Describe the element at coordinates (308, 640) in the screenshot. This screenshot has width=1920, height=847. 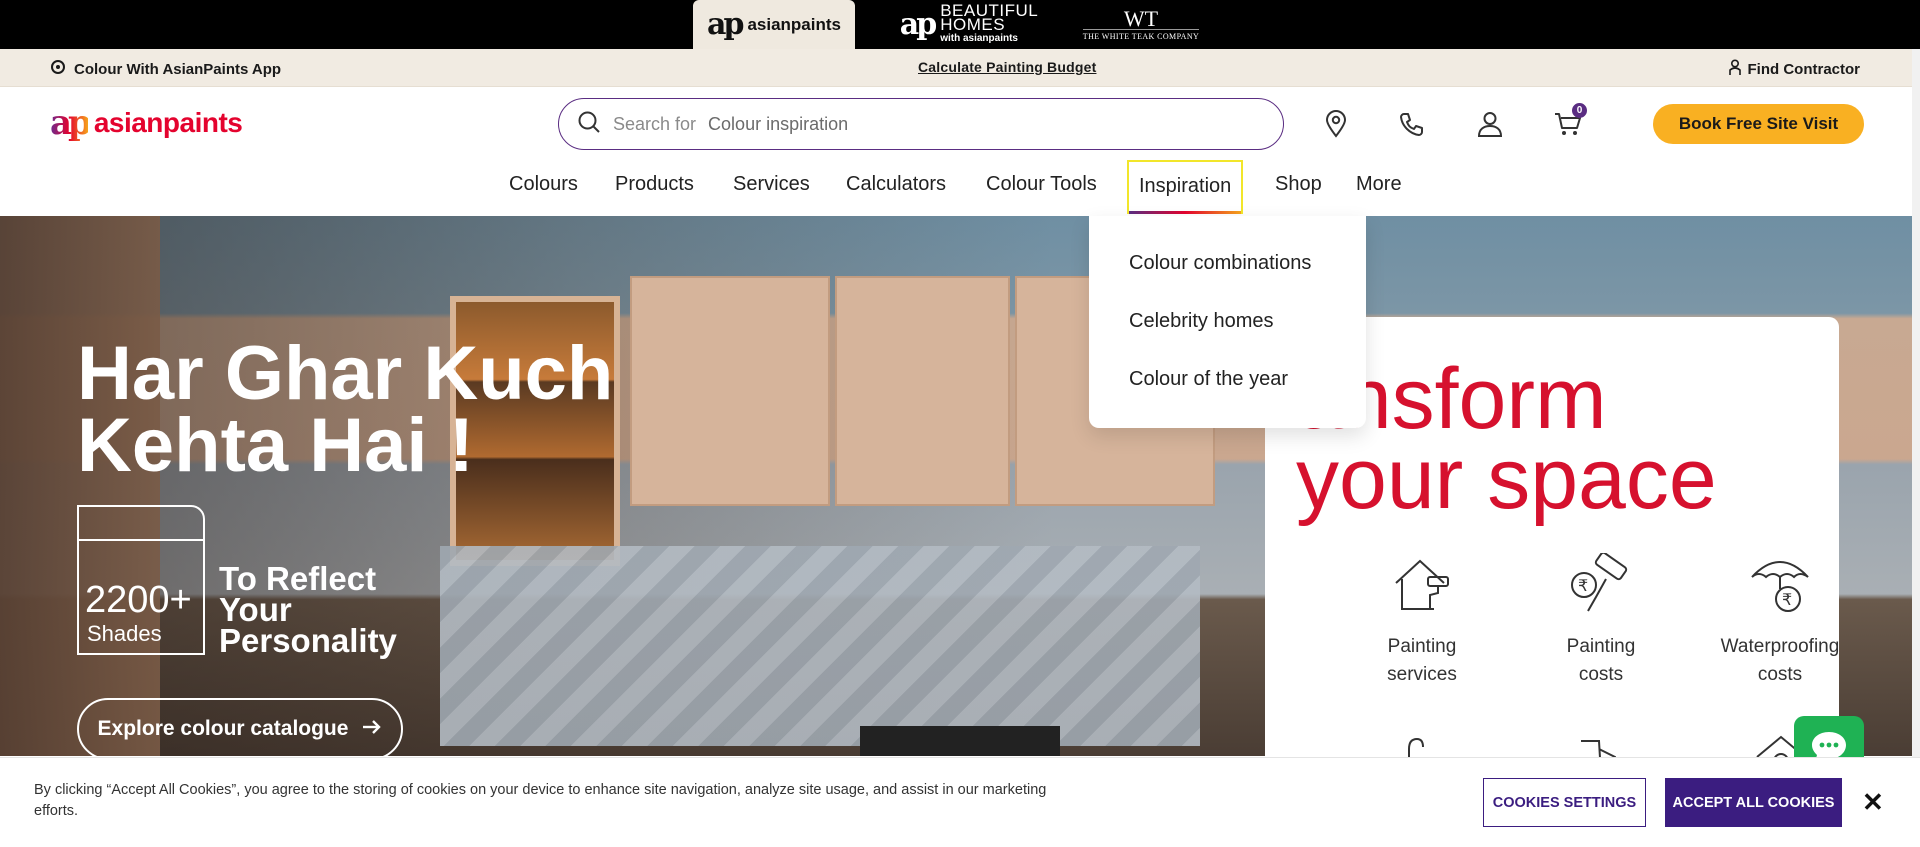
I see `reflect-line3: Personality` at that location.